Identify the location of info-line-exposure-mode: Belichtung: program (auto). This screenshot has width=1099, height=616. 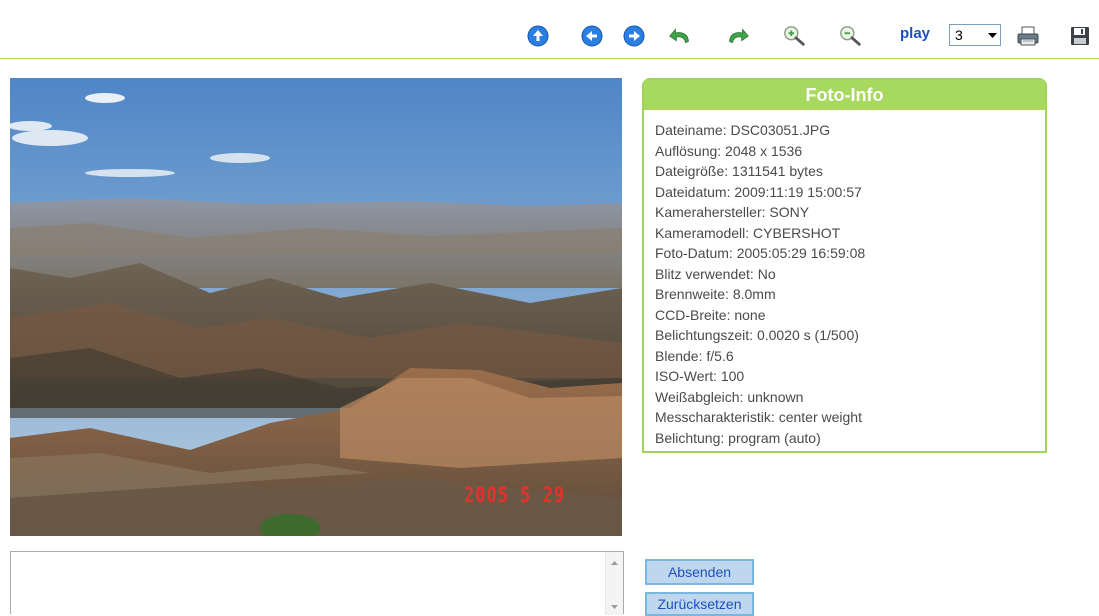
(738, 437).